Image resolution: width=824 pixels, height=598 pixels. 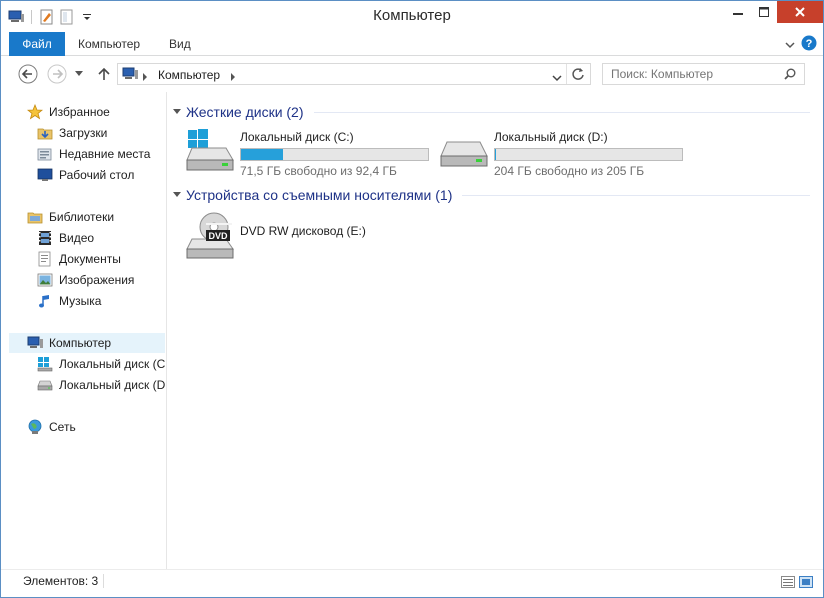 I want to click on group-title: Жесткие диски (2), so click(x=245, y=112).